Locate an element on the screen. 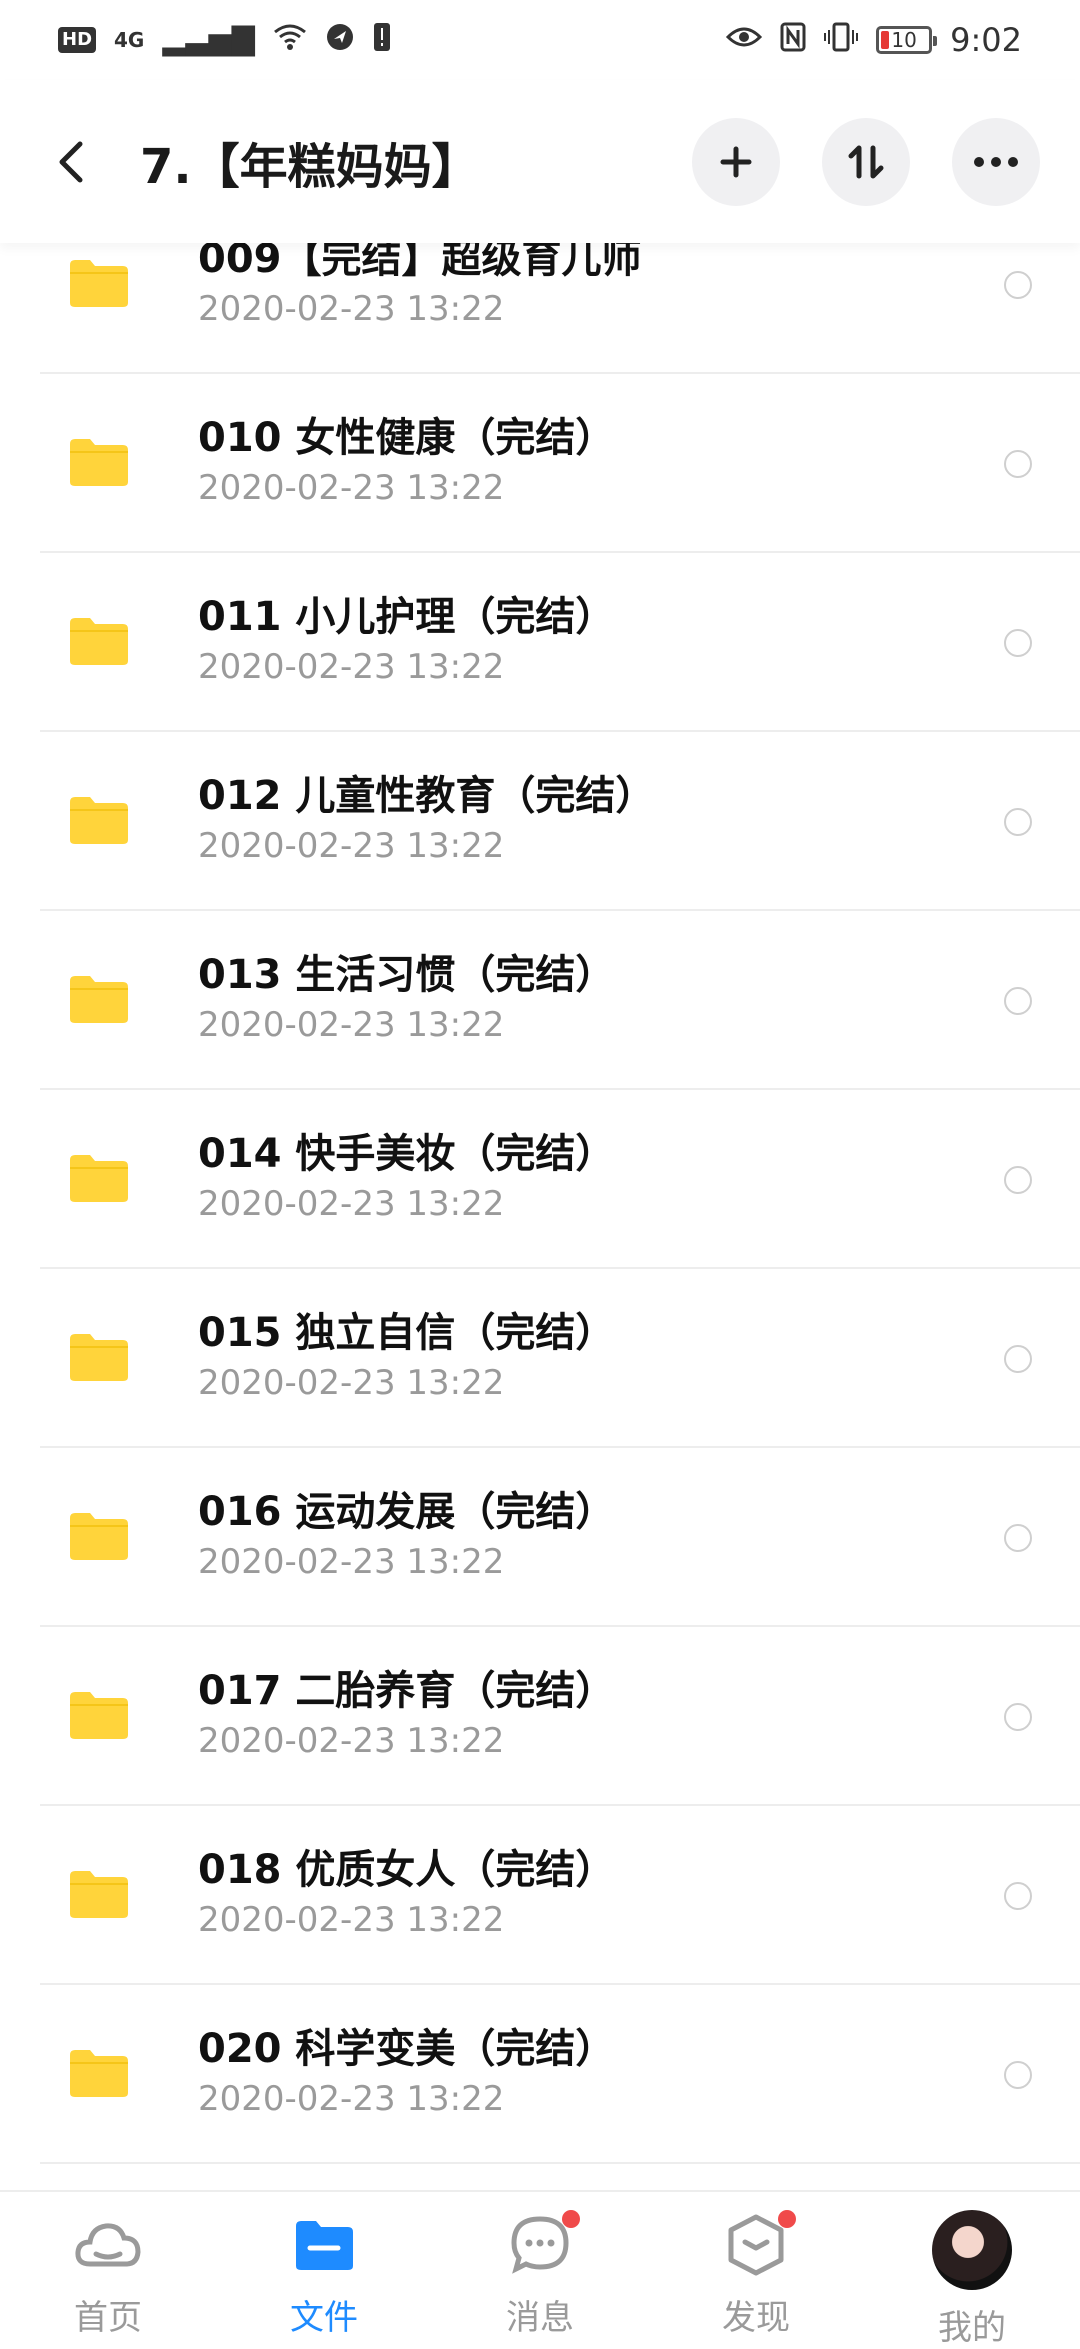 The width and height of the screenshot is (1080, 2349). nav-messages-label: 消息 is located at coordinates (540, 2314).